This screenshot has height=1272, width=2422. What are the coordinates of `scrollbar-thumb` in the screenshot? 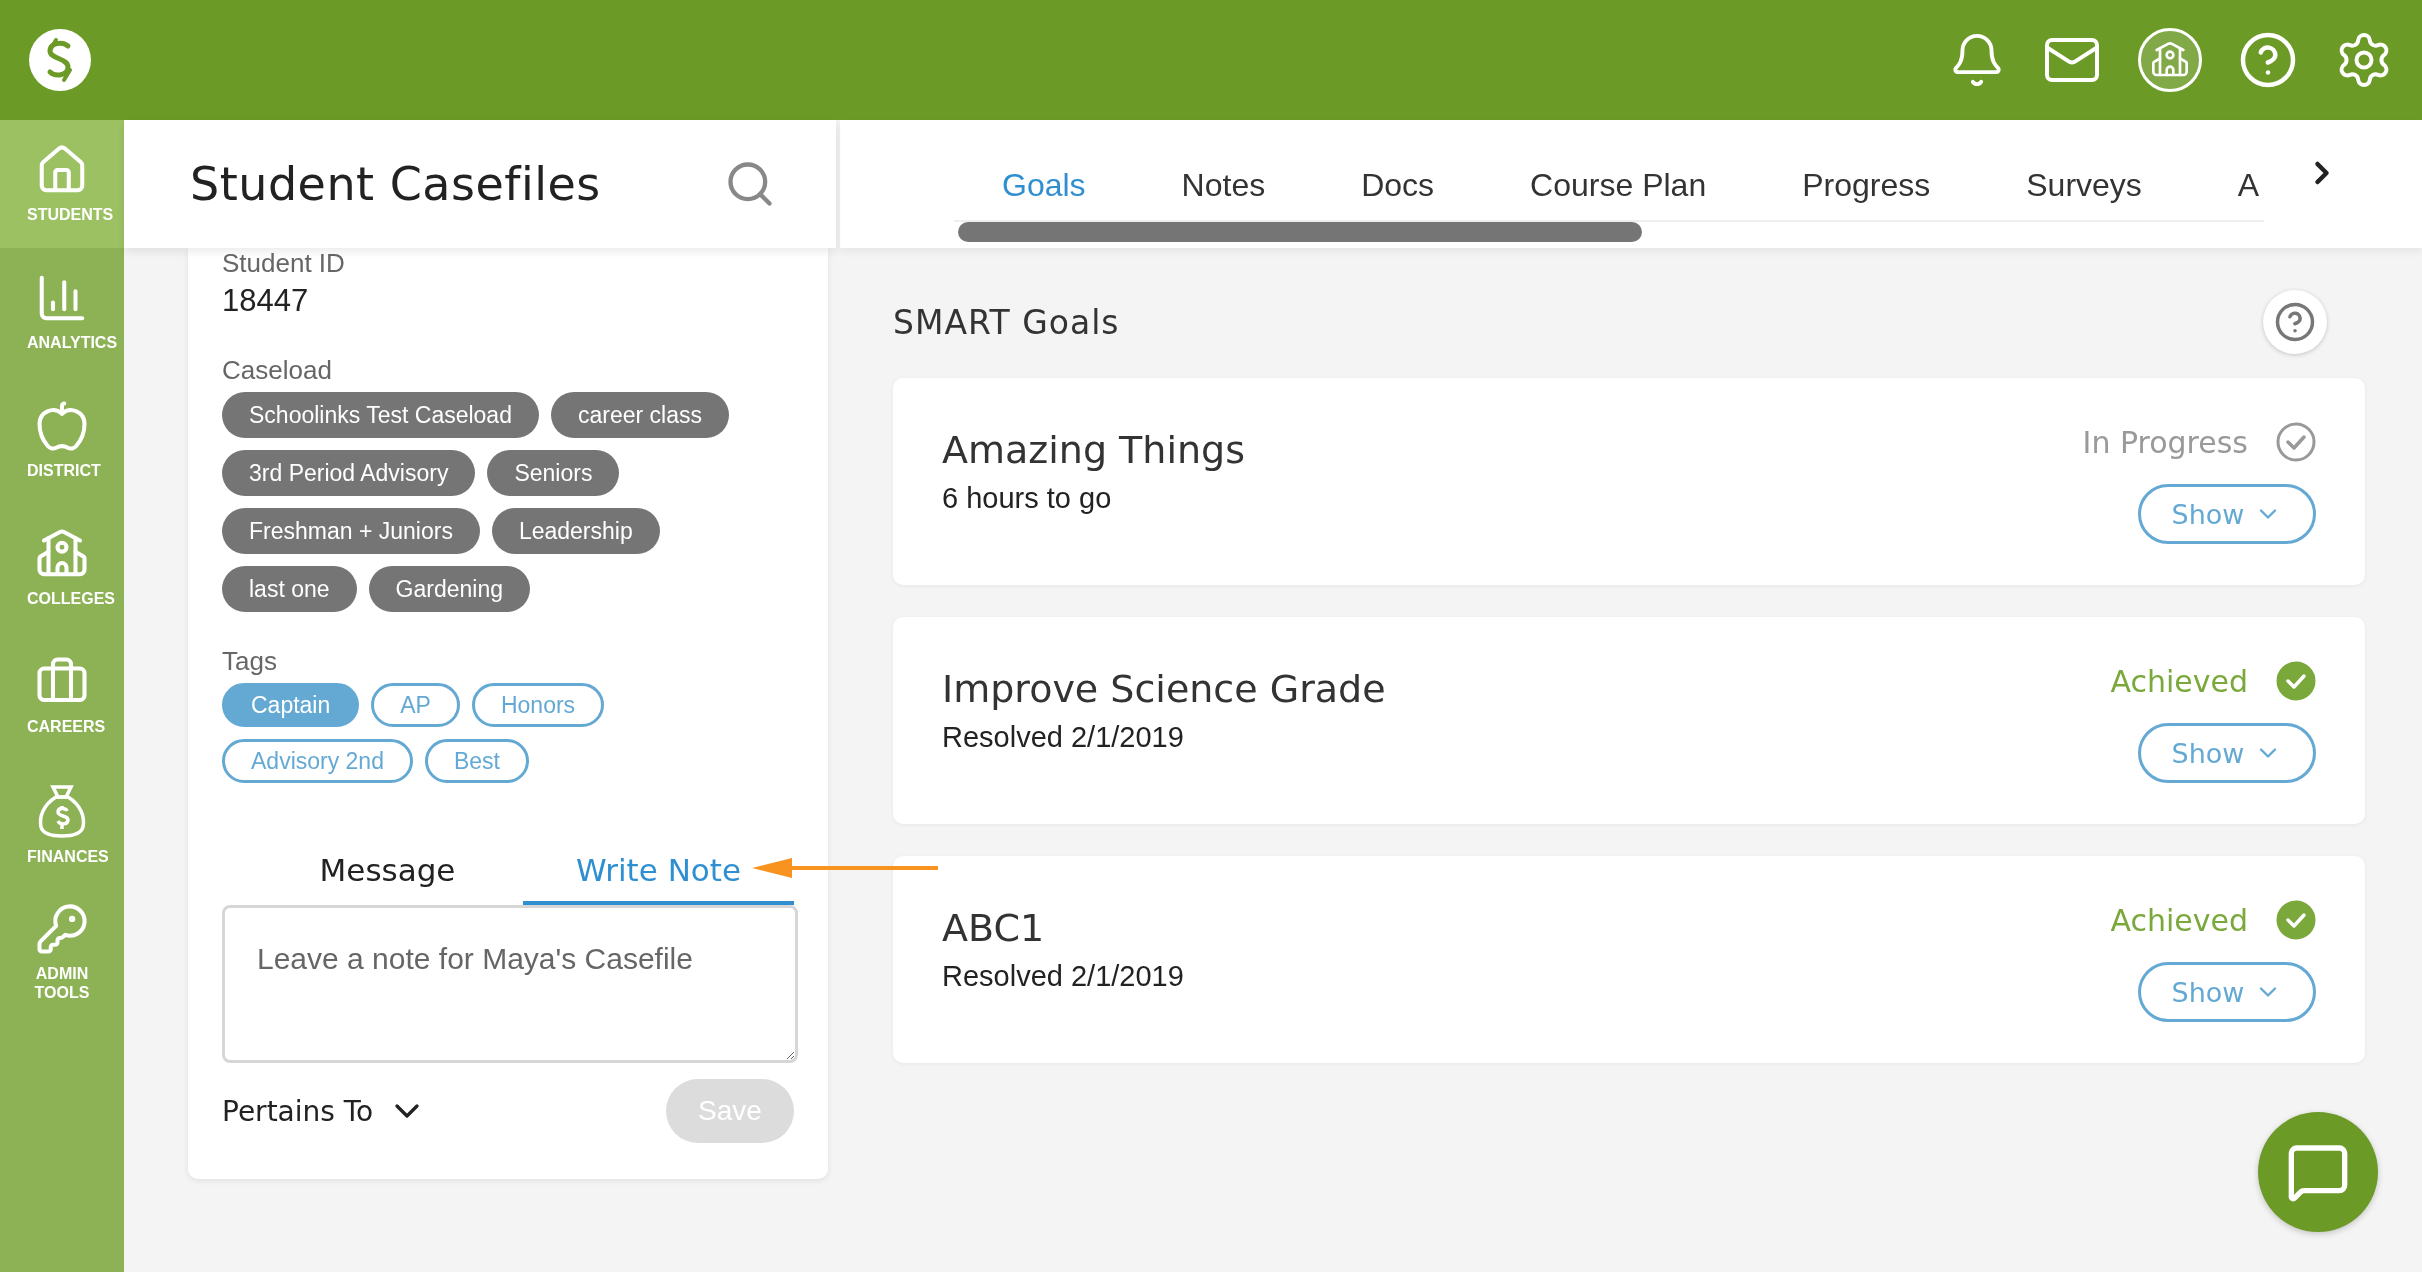 It's located at (1300, 232).